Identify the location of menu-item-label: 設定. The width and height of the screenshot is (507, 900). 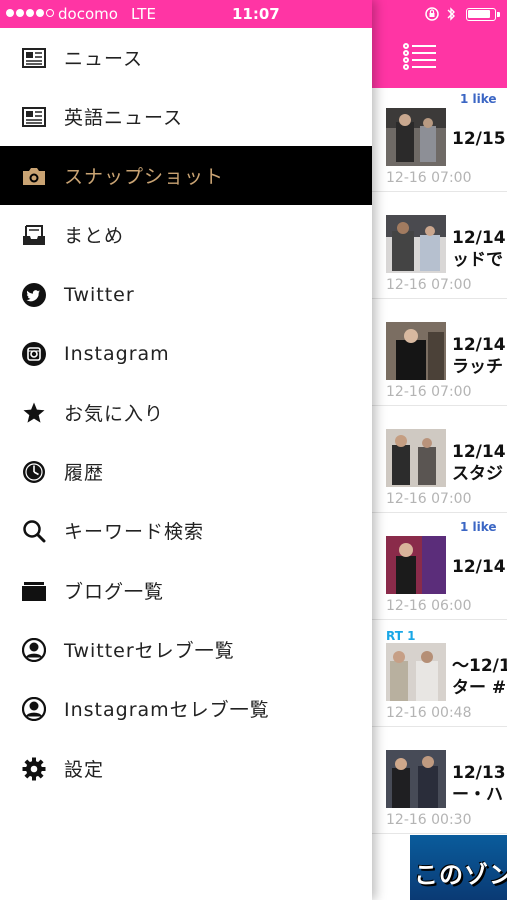
(84, 770).